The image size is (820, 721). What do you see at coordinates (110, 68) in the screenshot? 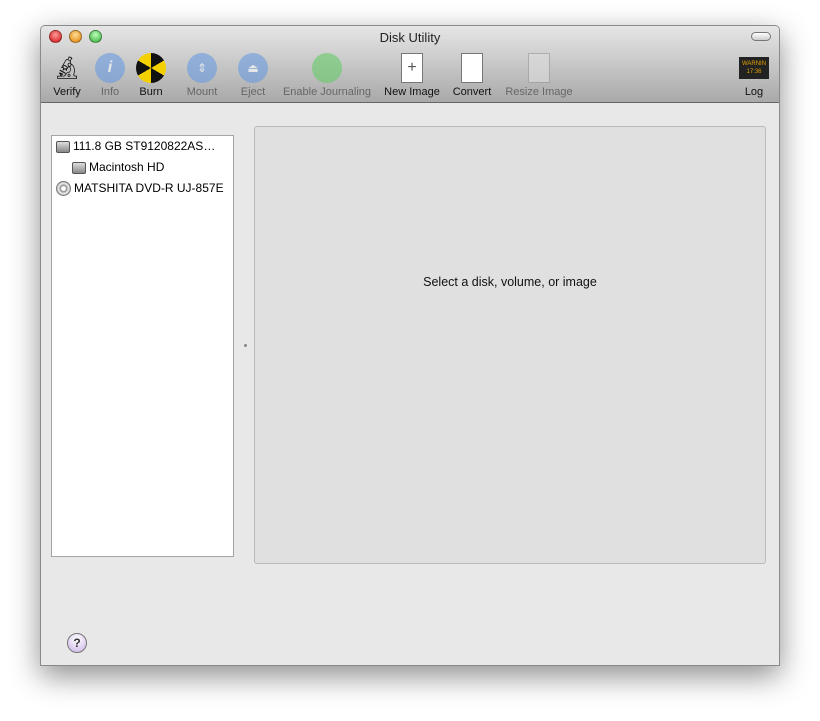
I see `info-icon: i` at bounding box center [110, 68].